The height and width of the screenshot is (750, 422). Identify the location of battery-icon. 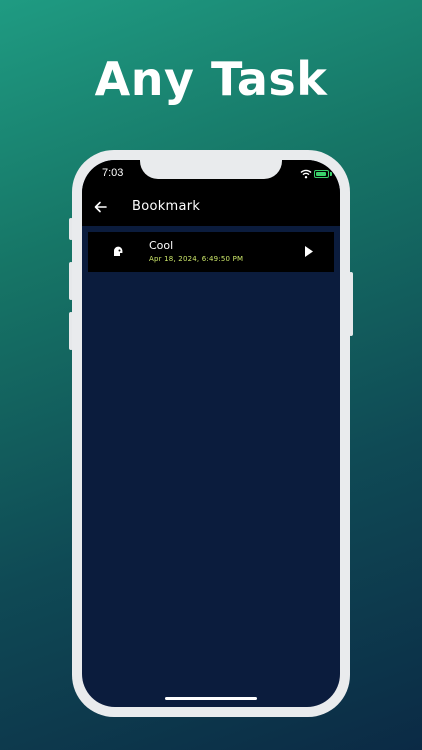
(321, 174).